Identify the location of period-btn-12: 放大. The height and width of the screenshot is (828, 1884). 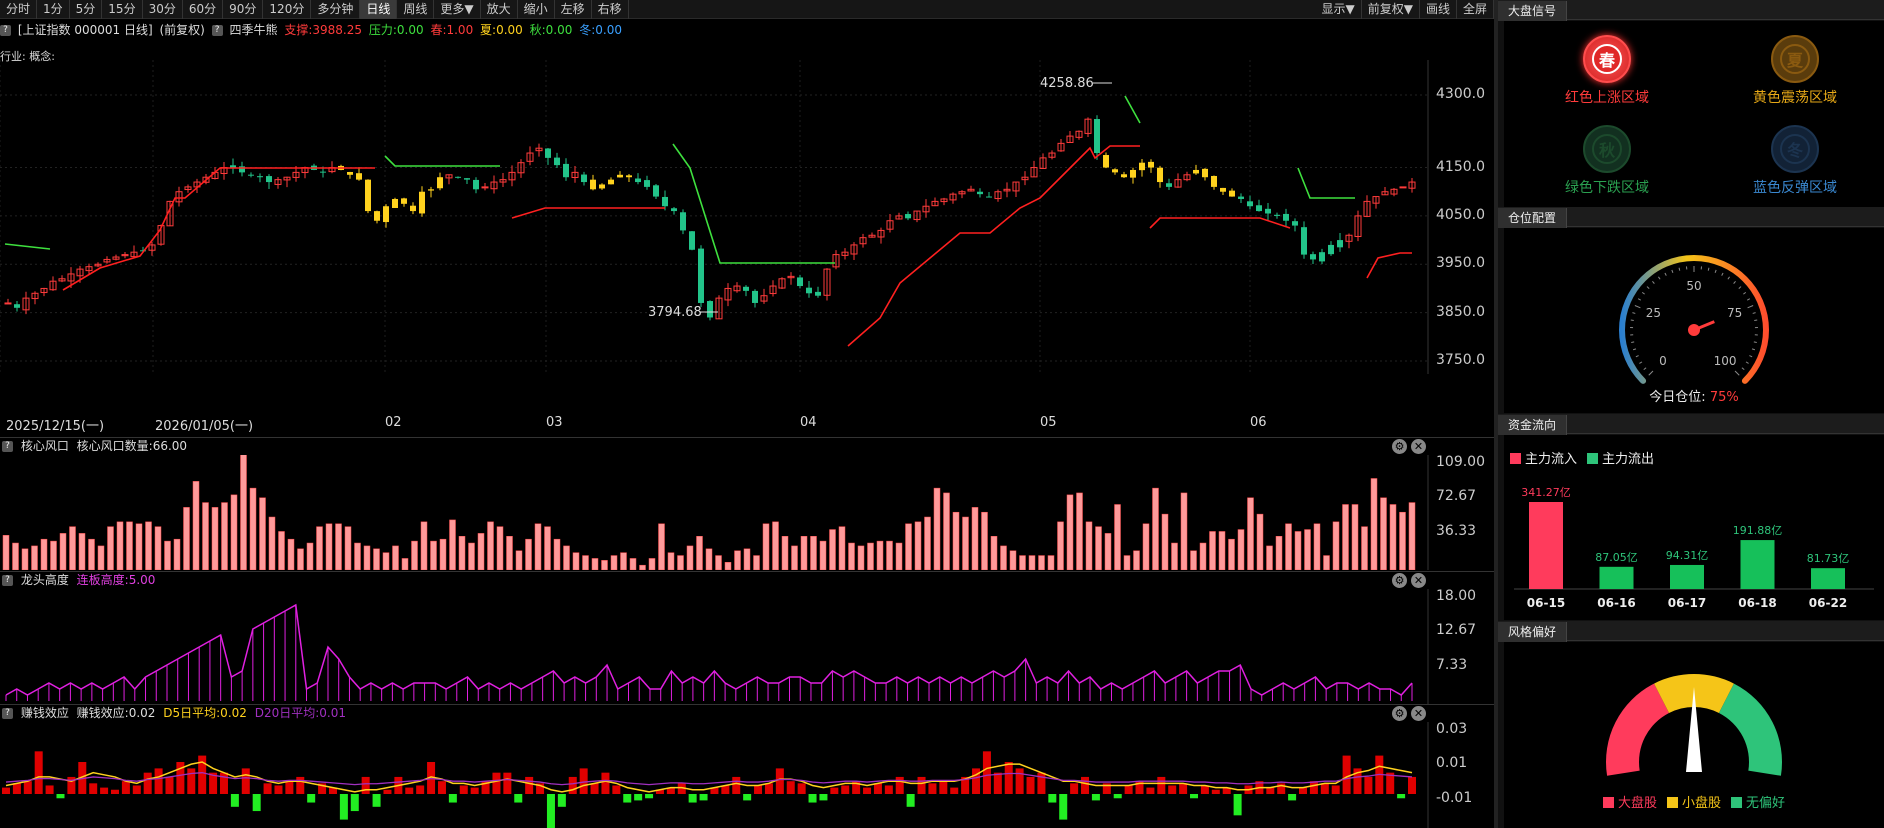
(499, 9).